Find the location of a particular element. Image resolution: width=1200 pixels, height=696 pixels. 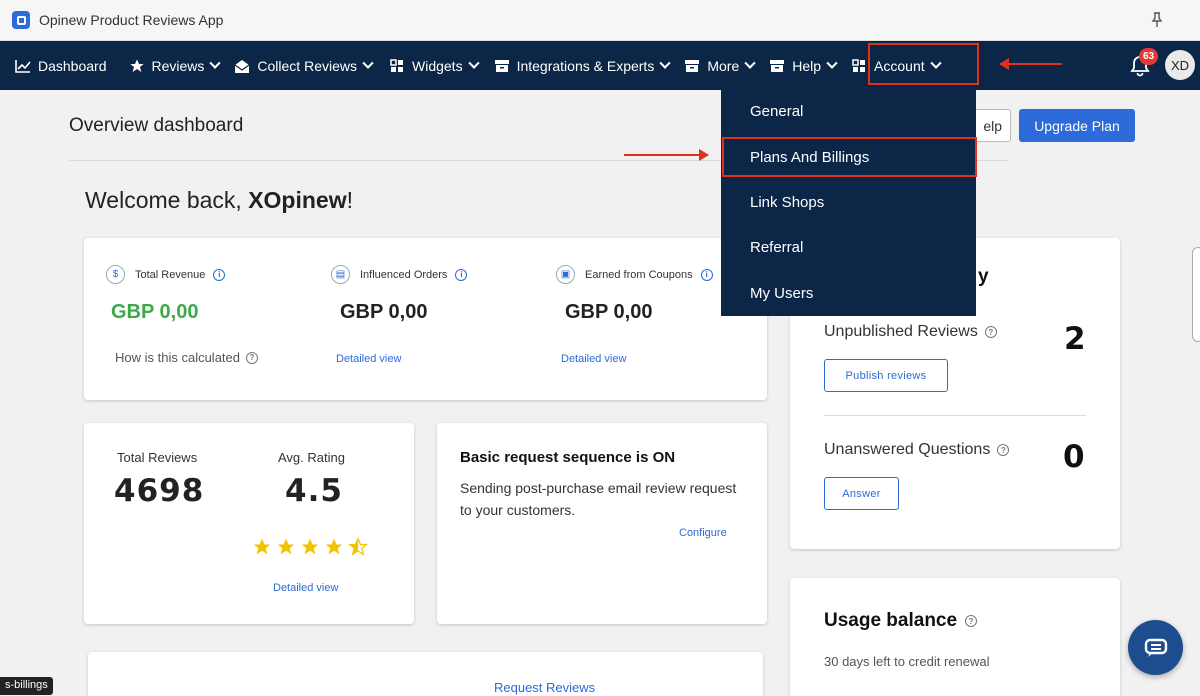

annotation-arrow-left is located at coordinates (1030, 64).